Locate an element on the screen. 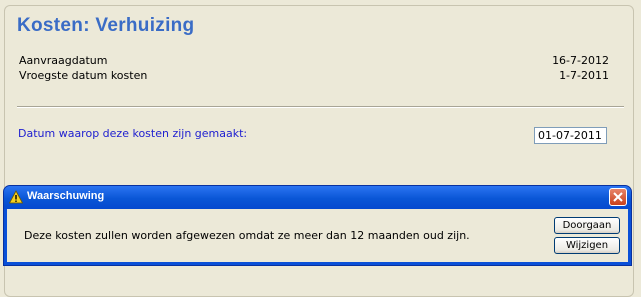  page-title: Kosten: Verhuizing is located at coordinates (106, 25).